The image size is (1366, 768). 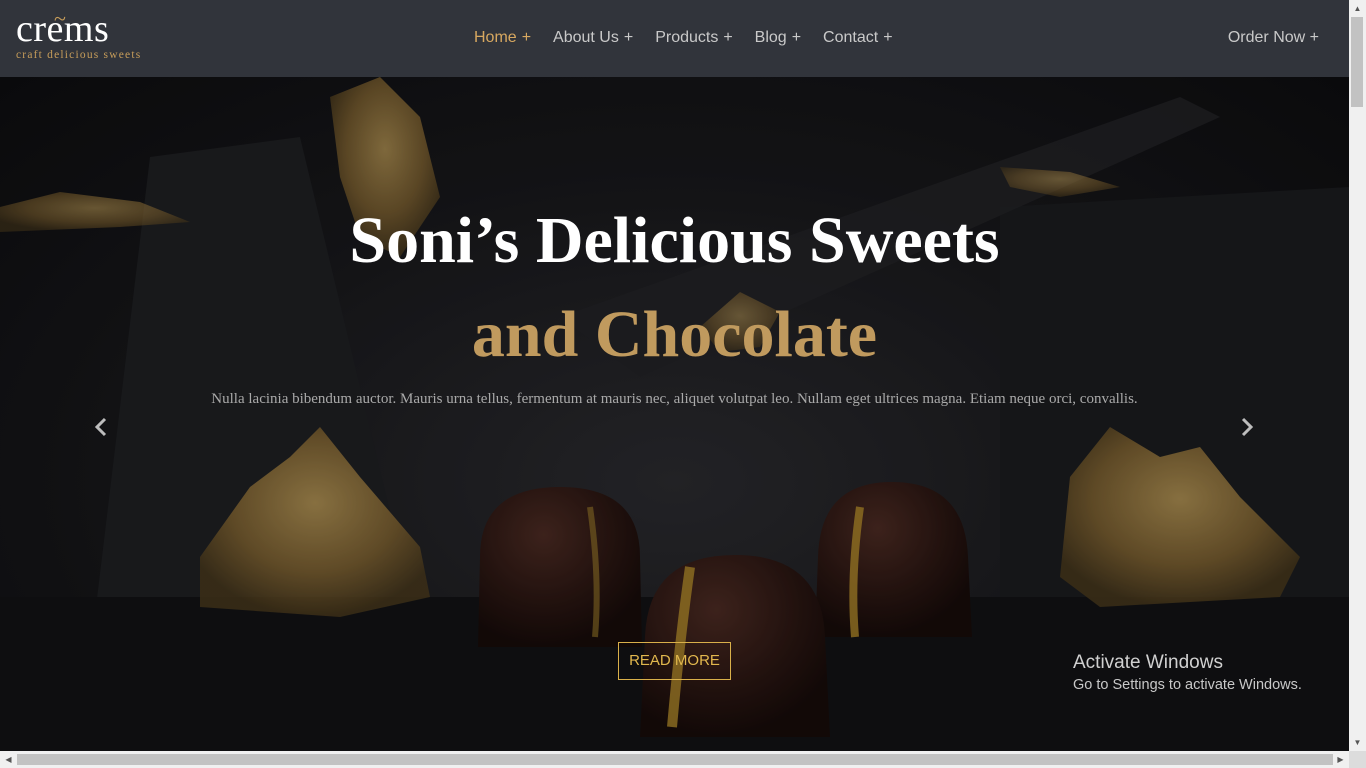 What do you see at coordinates (1357, 8) in the screenshot?
I see `scroll-up-icon: ▲` at bounding box center [1357, 8].